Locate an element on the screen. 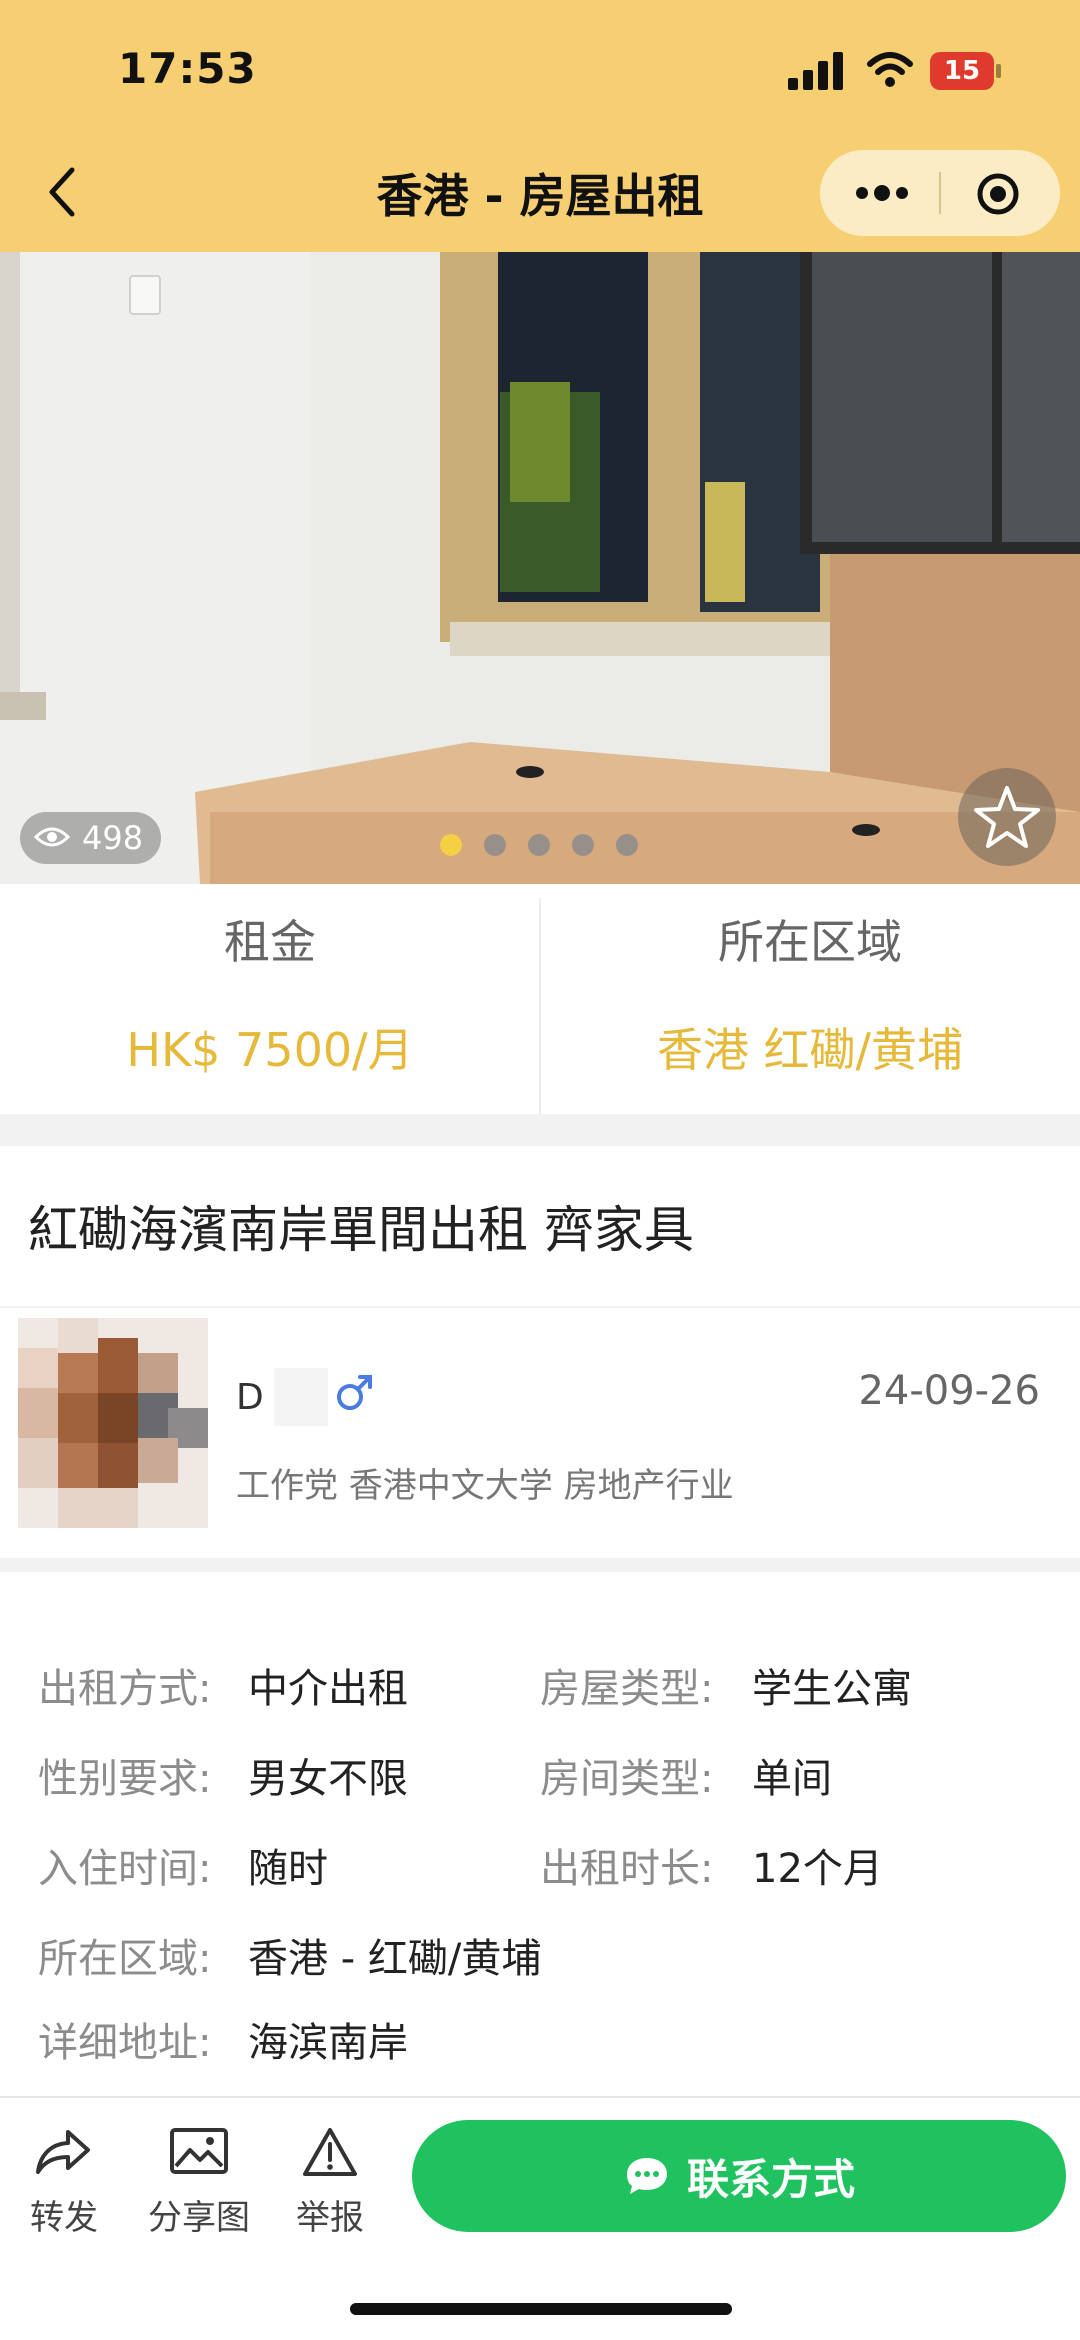  eye-icon is located at coordinates (52, 838).